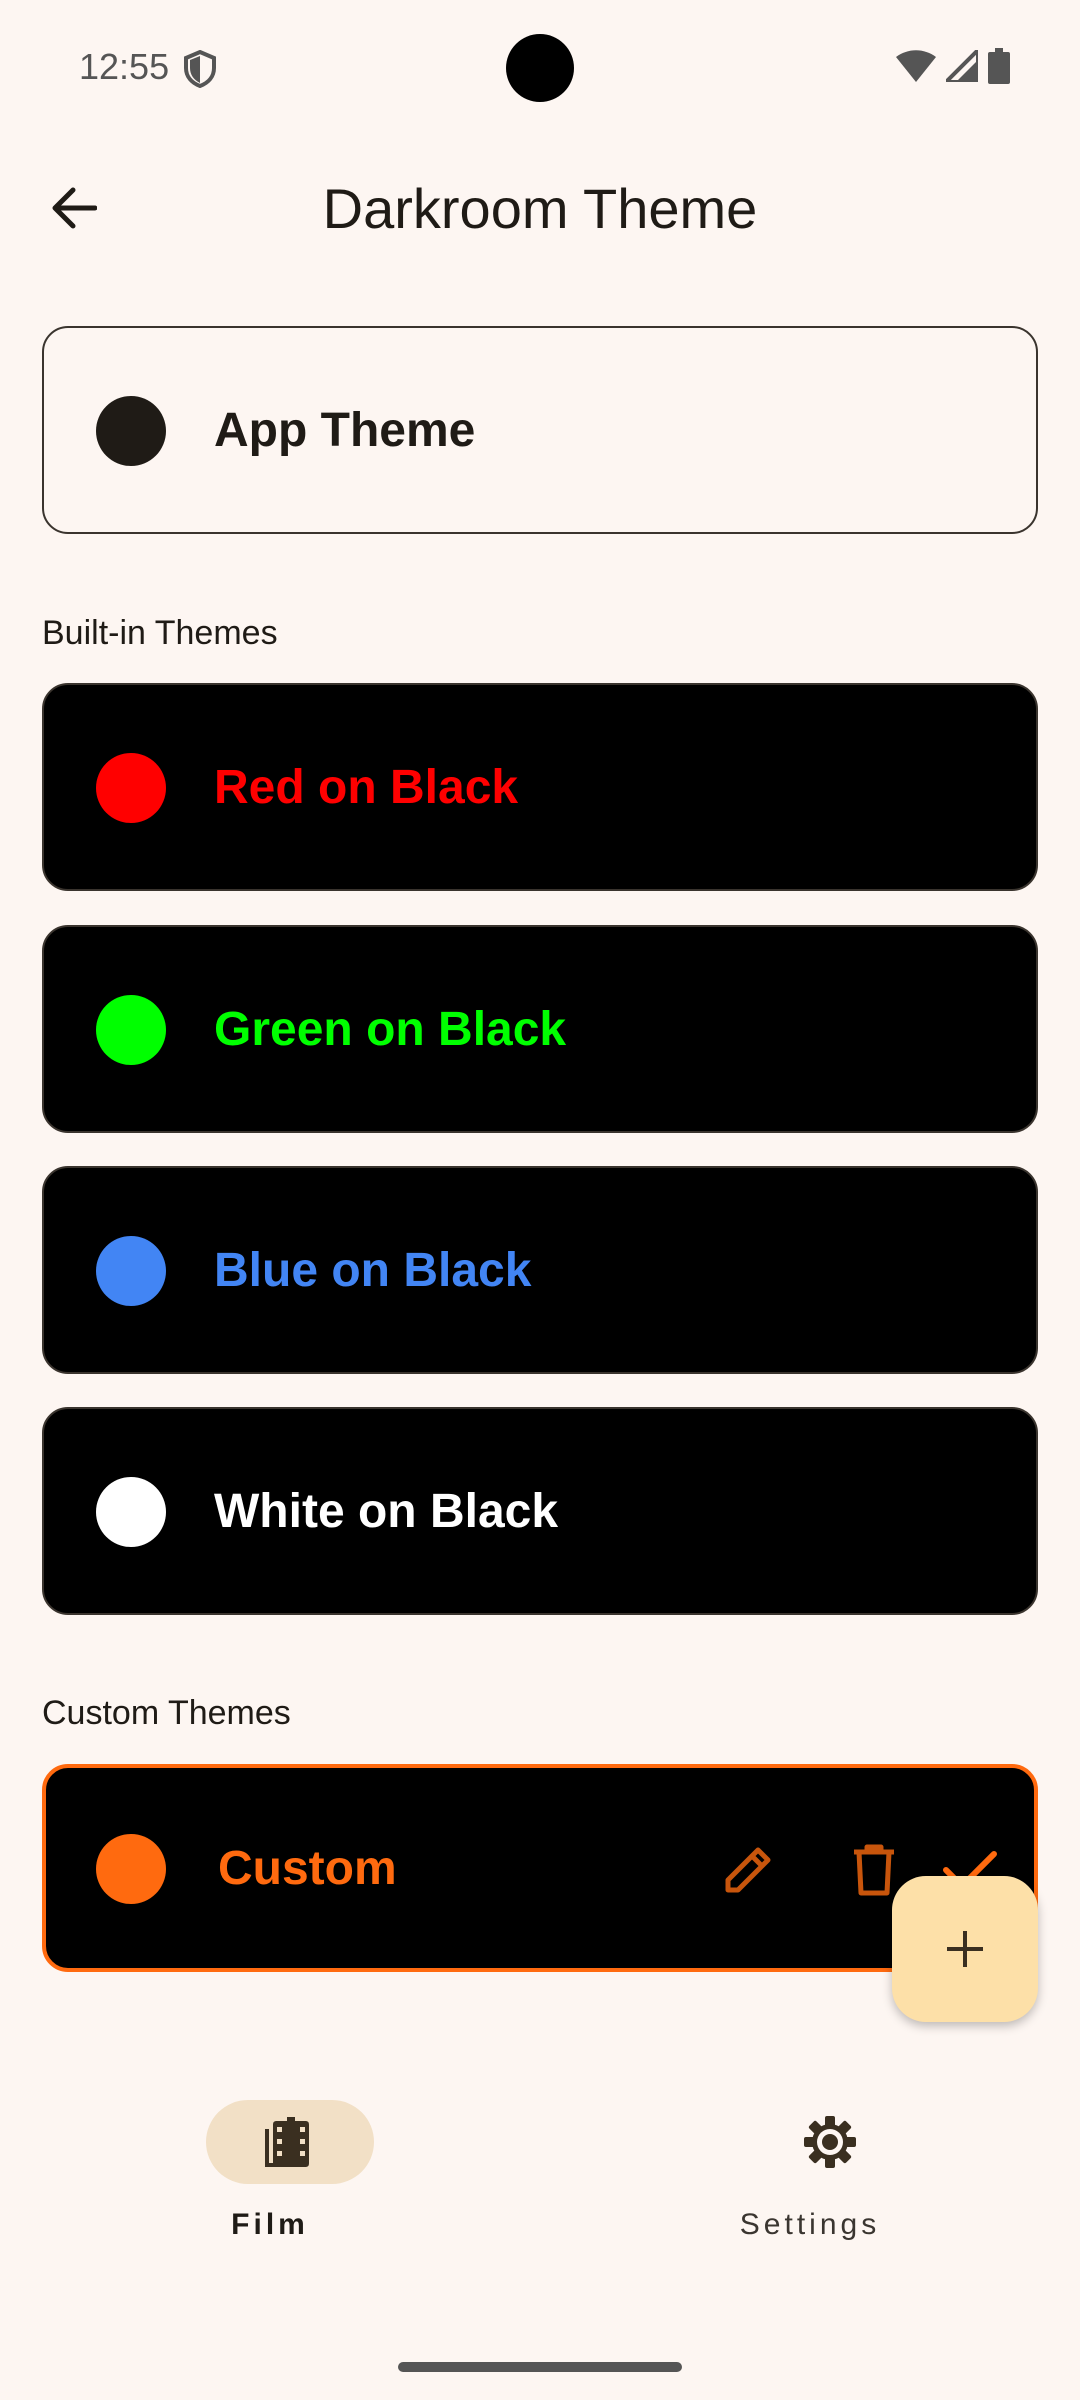 This screenshot has height=2400, width=1080. I want to click on nav-film-indicator, so click(290, 2142).